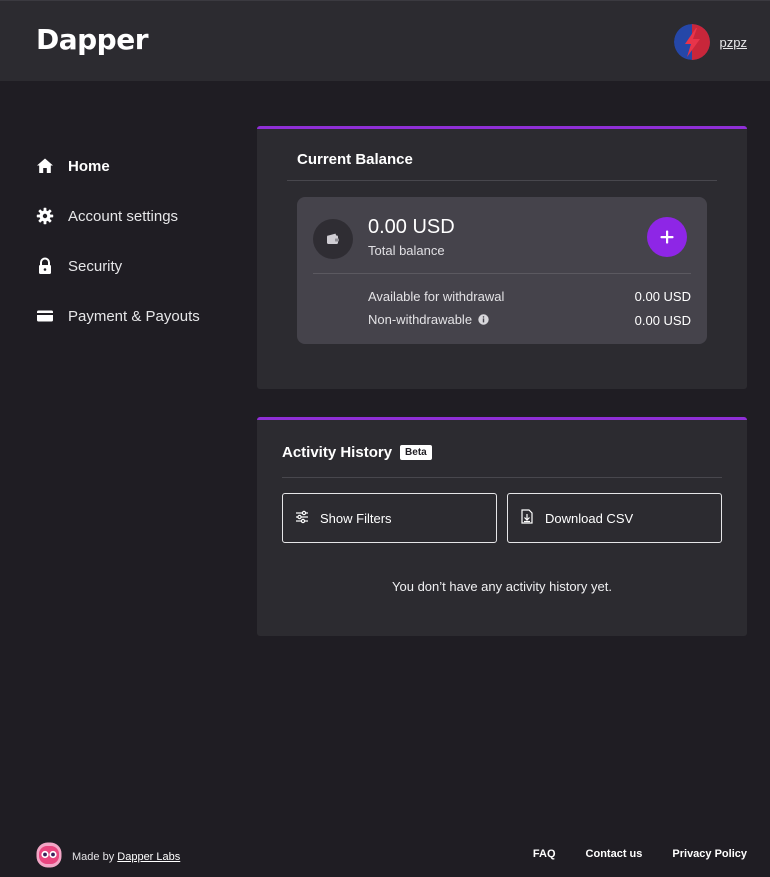 This screenshot has height=877, width=770. Describe the element at coordinates (589, 518) in the screenshot. I see `button-label: Download CSV` at that location.